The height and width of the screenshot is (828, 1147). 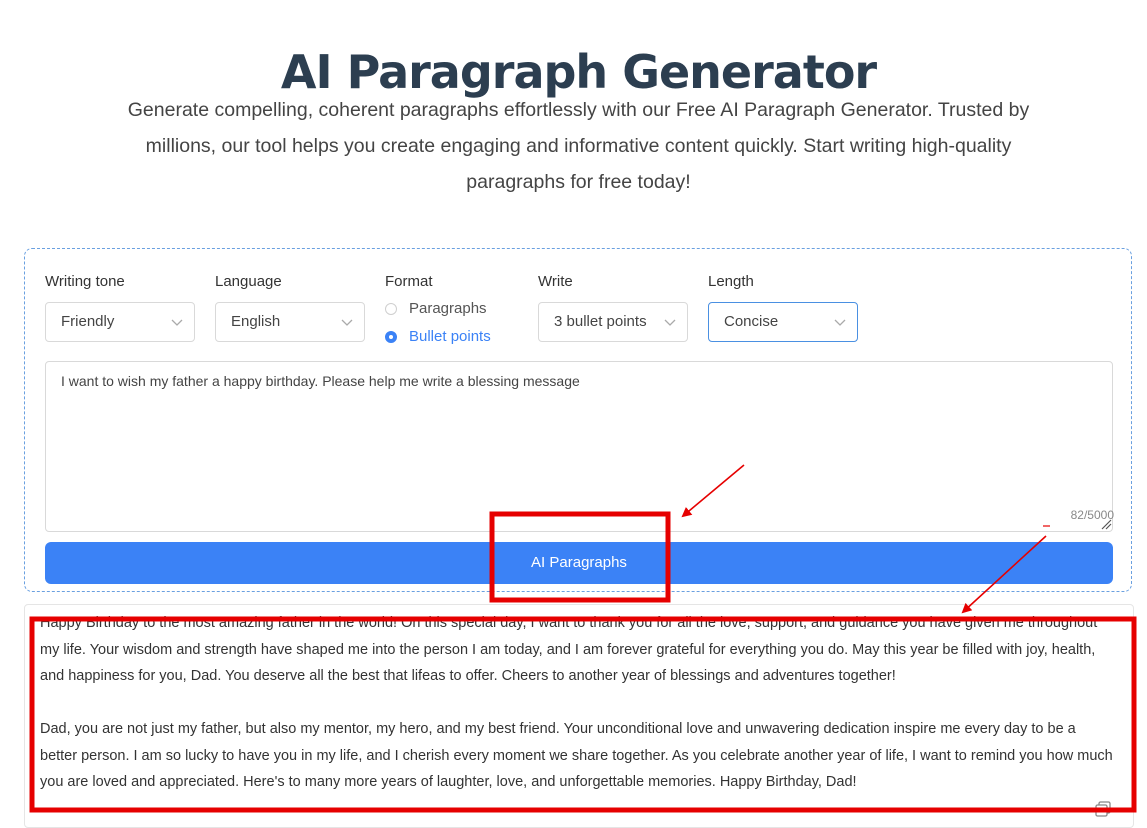 I want to click on format-option-paragraphs: Paragraphs, so click(x=455, y=311).